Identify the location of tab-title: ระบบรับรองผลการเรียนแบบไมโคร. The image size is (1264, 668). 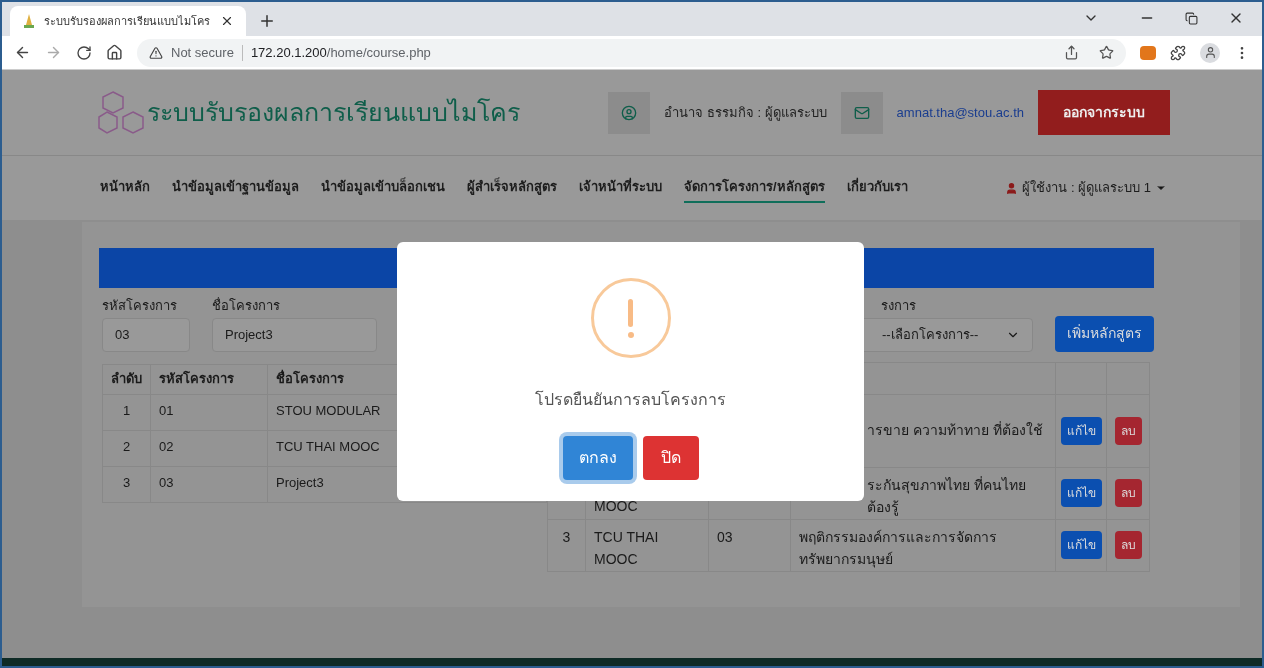
(127, 21).